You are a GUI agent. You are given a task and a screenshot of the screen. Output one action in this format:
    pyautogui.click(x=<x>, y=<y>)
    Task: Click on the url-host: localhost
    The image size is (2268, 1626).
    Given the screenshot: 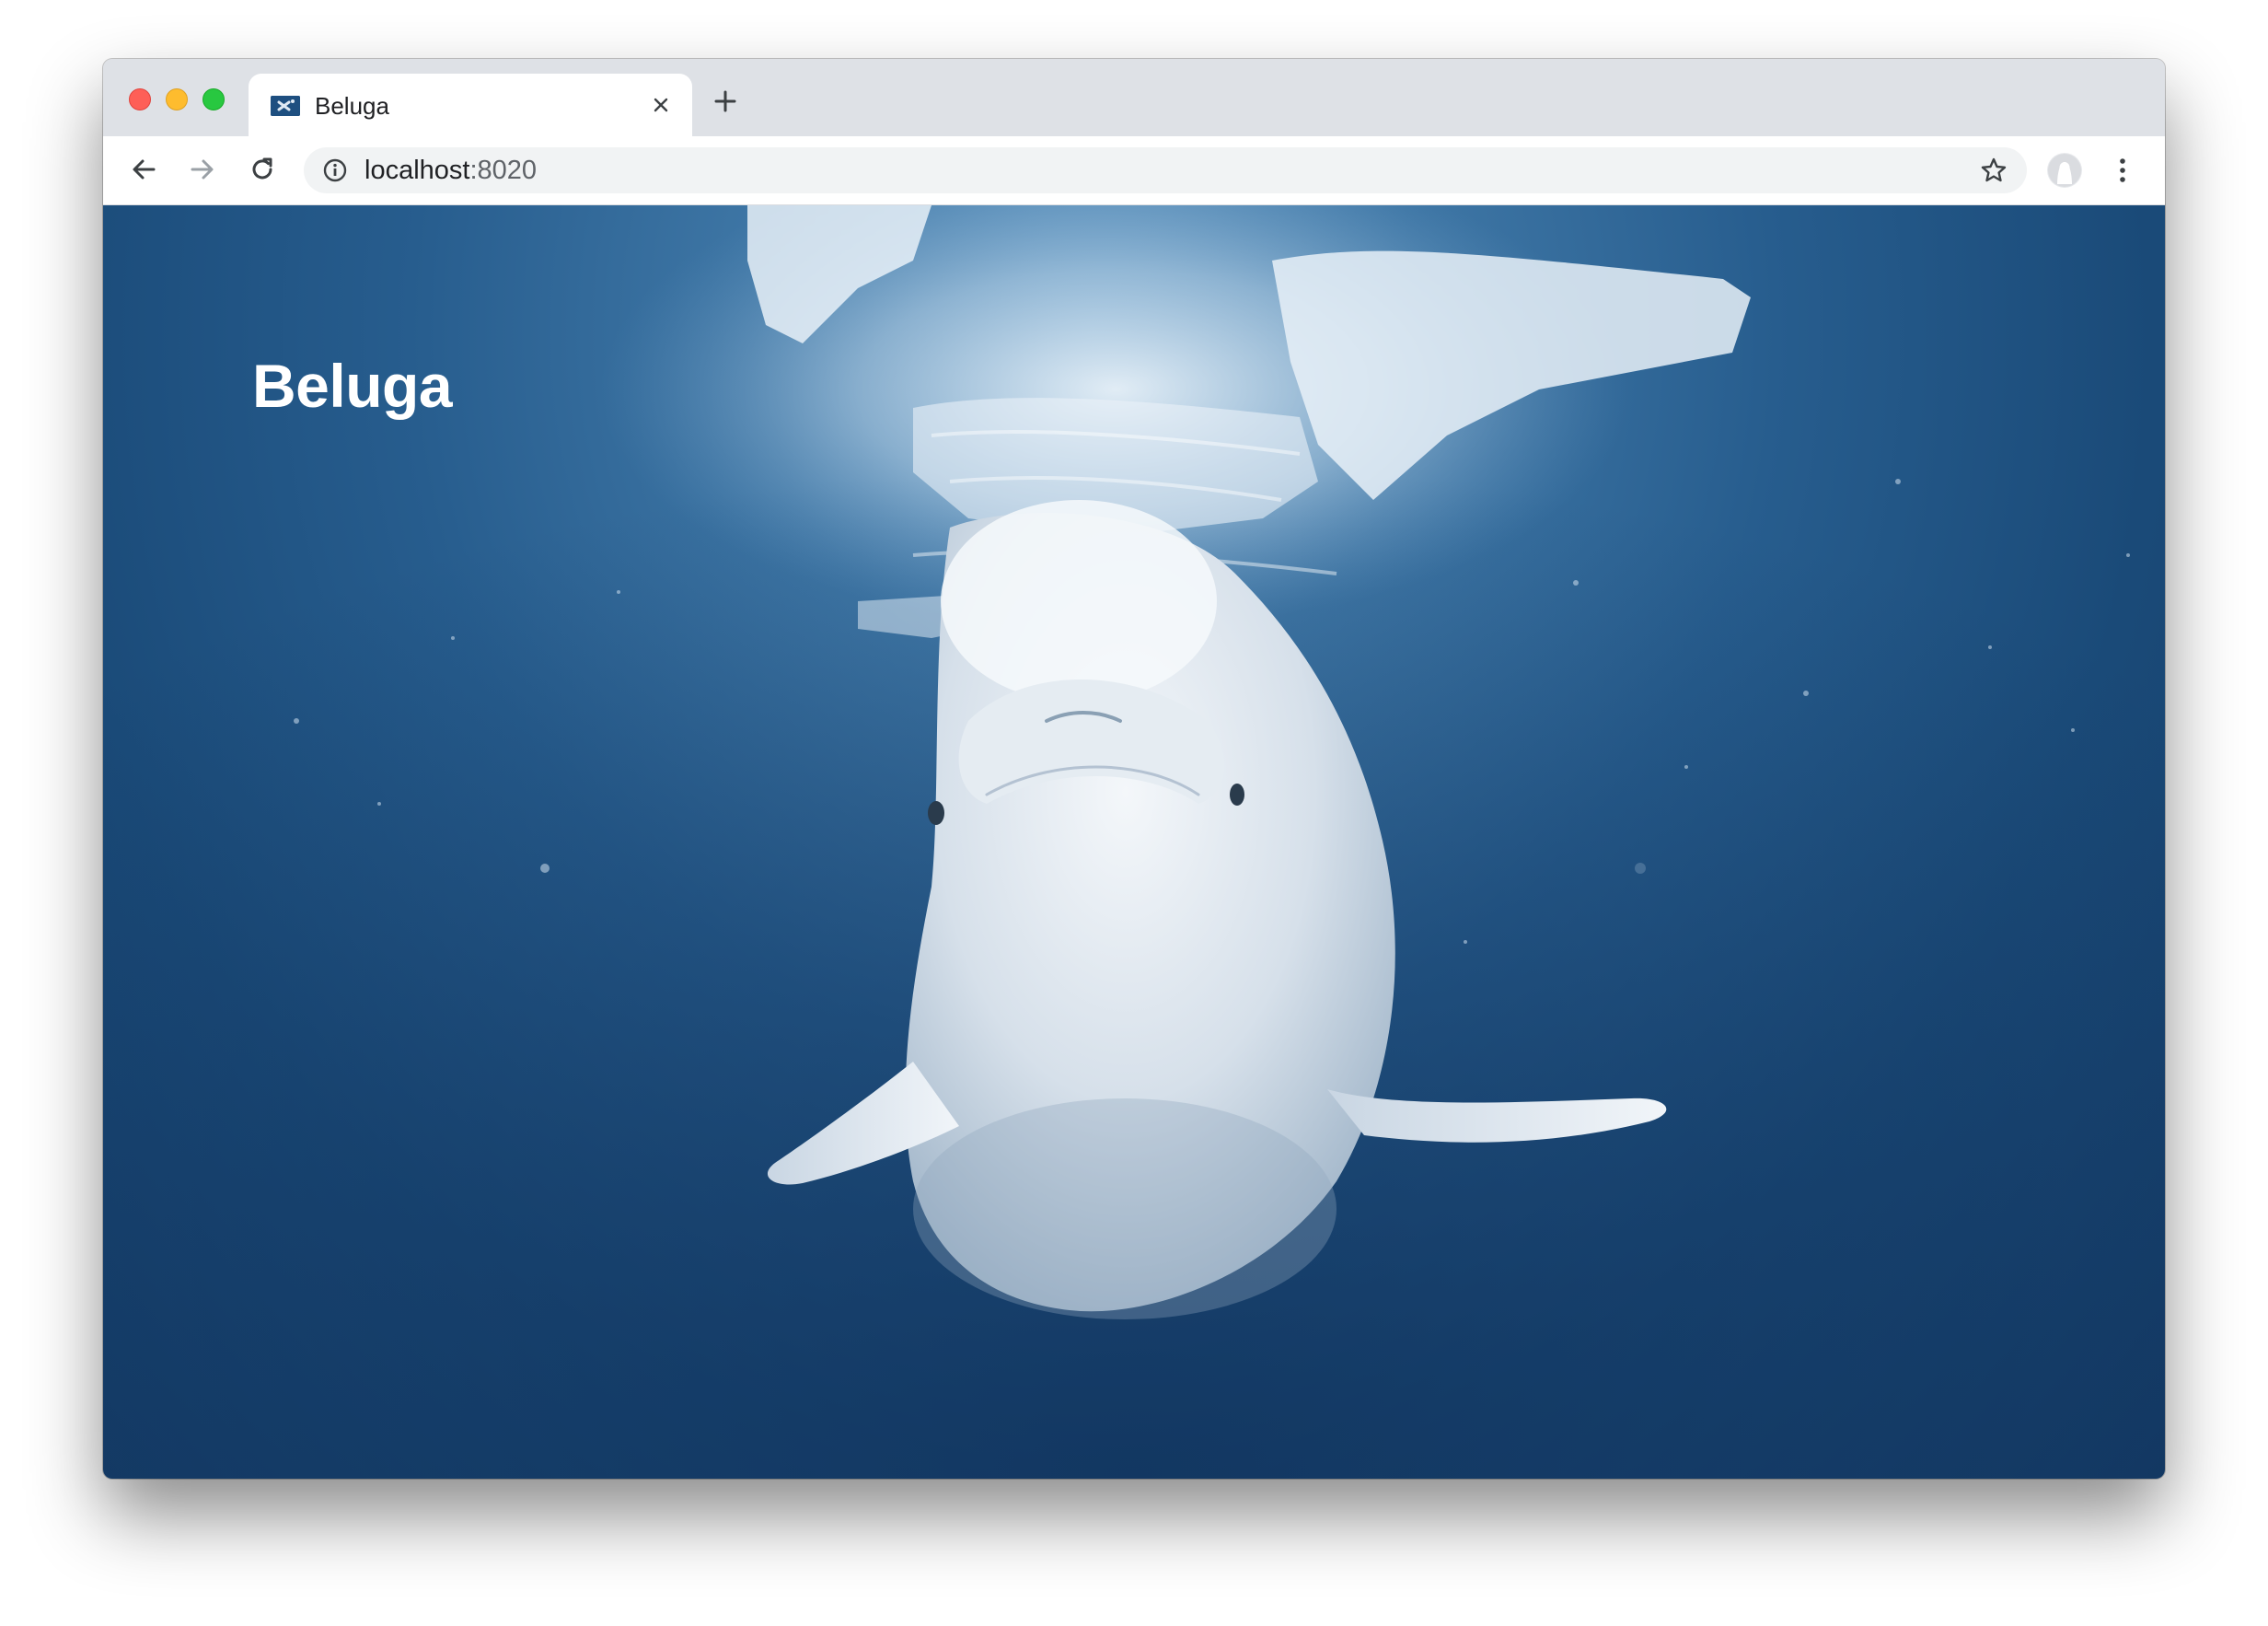 What is the action you would take?
    pyautogui.click(x=417, y=170)
    